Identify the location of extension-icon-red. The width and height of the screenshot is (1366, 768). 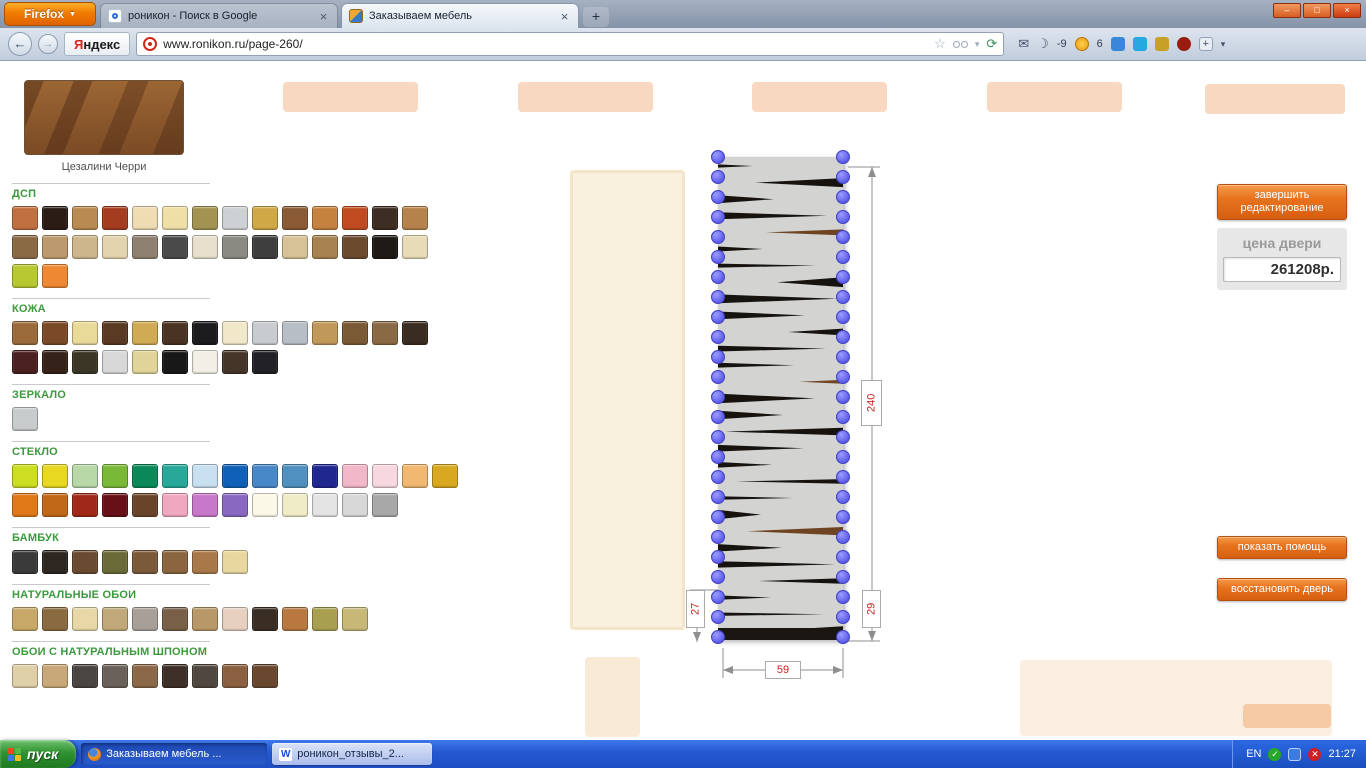
(1183, 44).